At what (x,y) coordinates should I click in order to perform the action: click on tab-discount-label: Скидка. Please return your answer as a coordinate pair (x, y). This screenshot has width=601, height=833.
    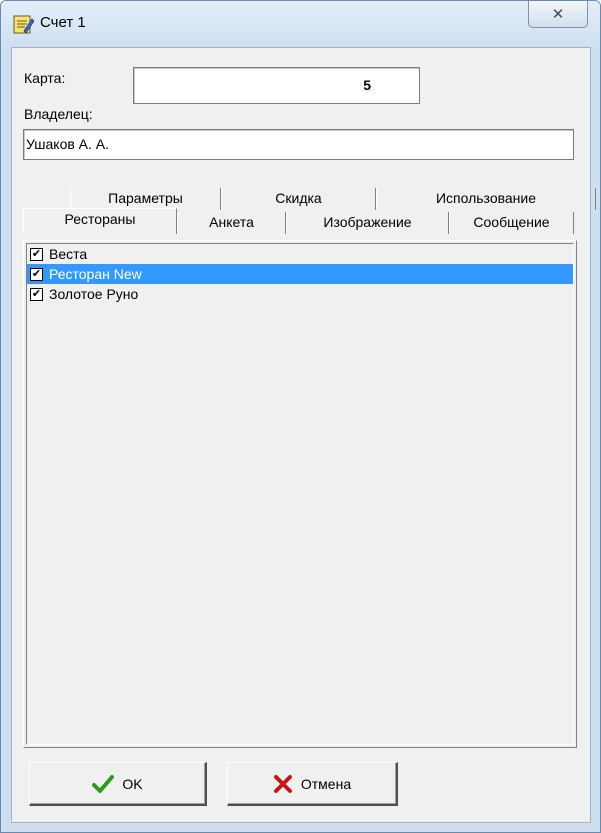
    Looking at the image, I should click on (298, 198).